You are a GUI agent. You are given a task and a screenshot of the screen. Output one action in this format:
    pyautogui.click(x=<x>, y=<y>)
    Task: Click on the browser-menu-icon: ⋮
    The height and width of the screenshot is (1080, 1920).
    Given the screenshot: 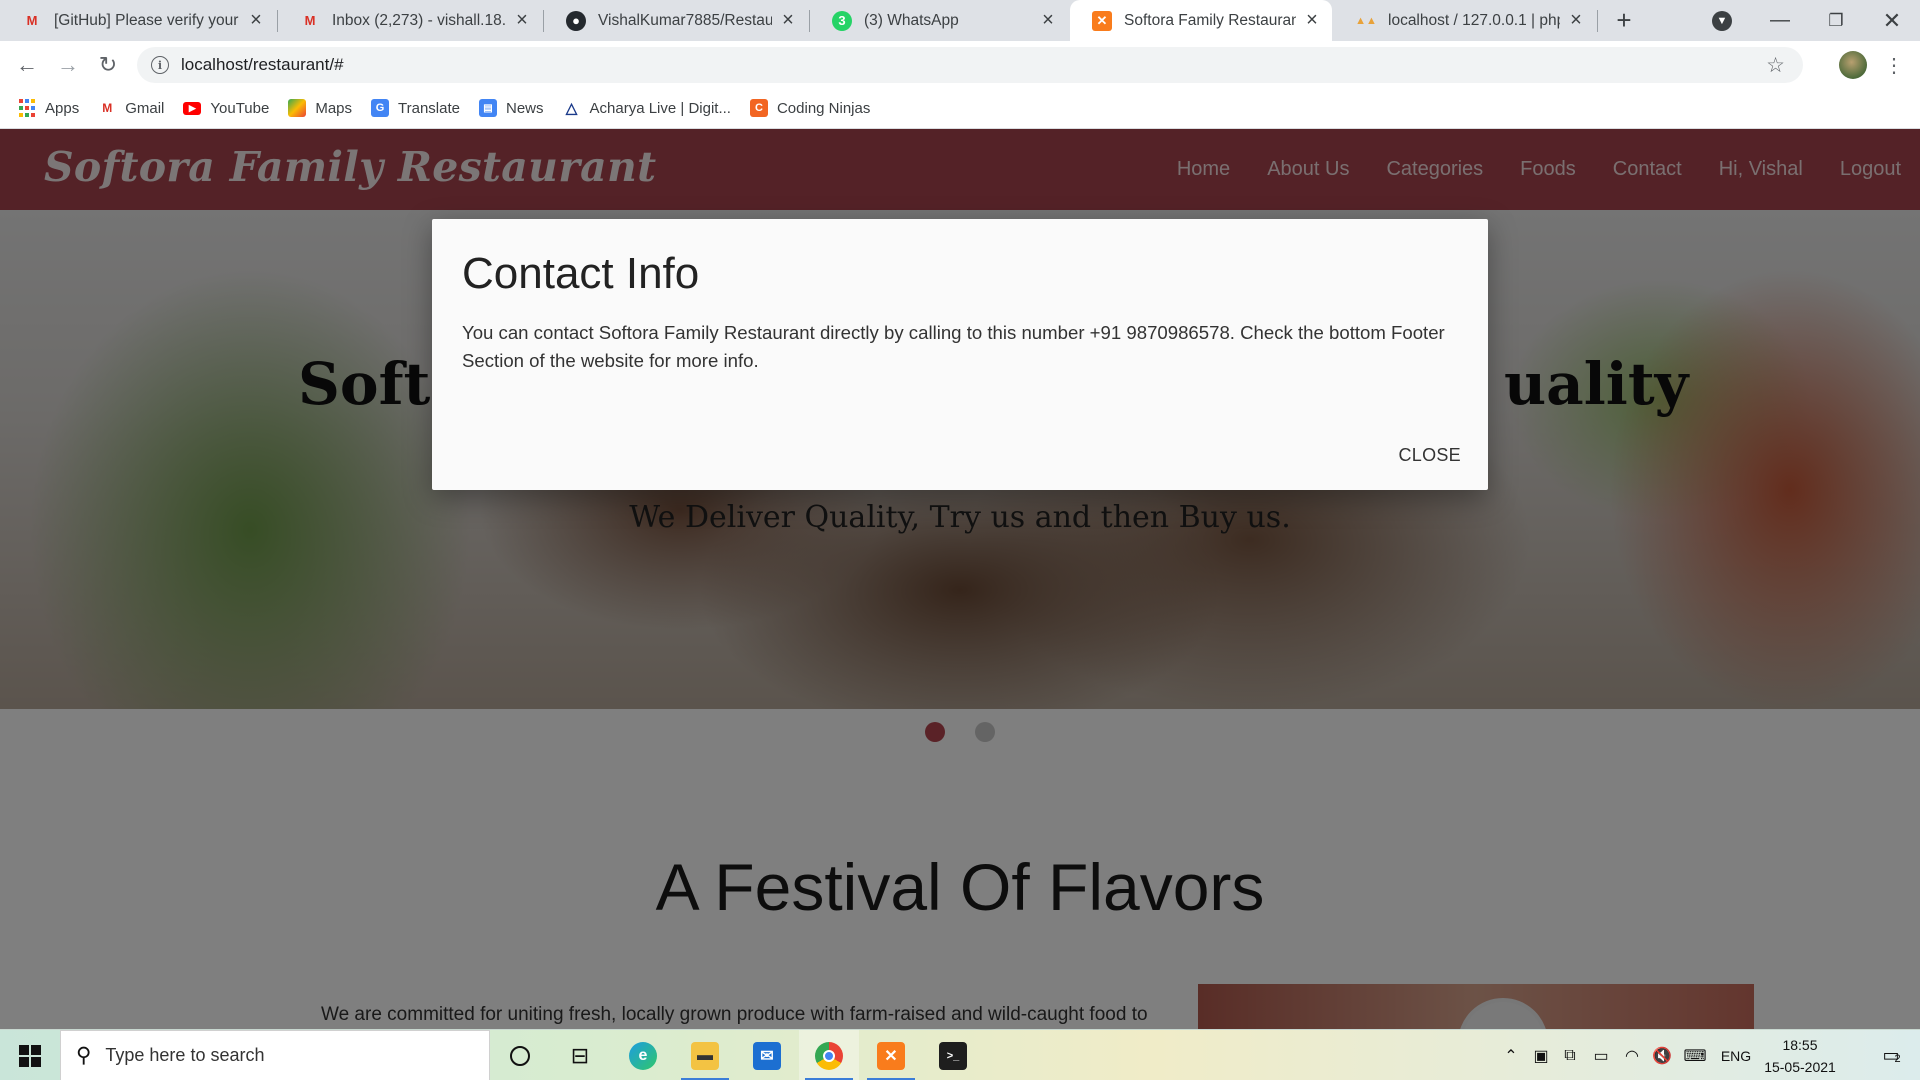 What is the action you would take?
    pyautogui.click(x=1894, y=65)
    